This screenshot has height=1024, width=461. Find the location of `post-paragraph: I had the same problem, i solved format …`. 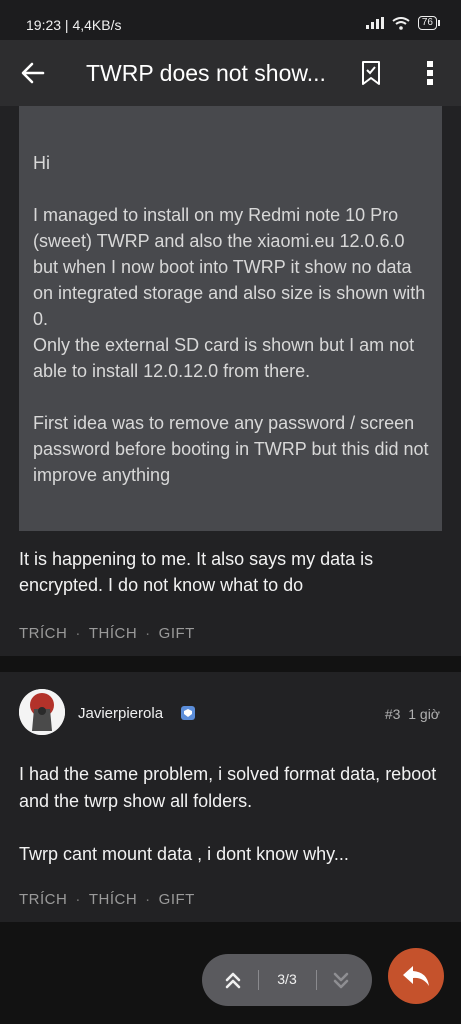

post-paragraph: I had the same problem, i solved format … is located at coordinates (228, 787).